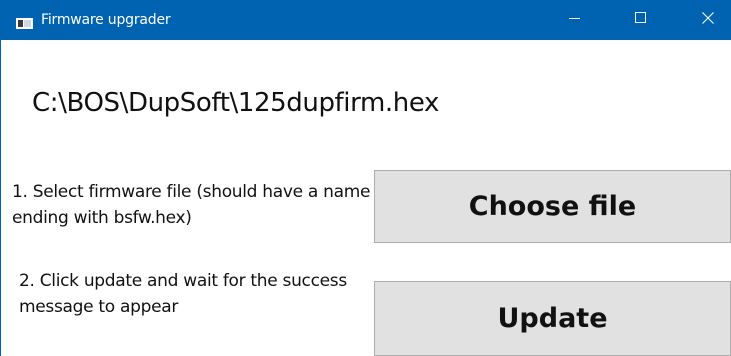  What do you see at coordinates (235, 103) in the screenshot?
I see `selected-file-path: C:\BOS\DupSoft\125dupfirm.hex` at bounding box center [235, 103].